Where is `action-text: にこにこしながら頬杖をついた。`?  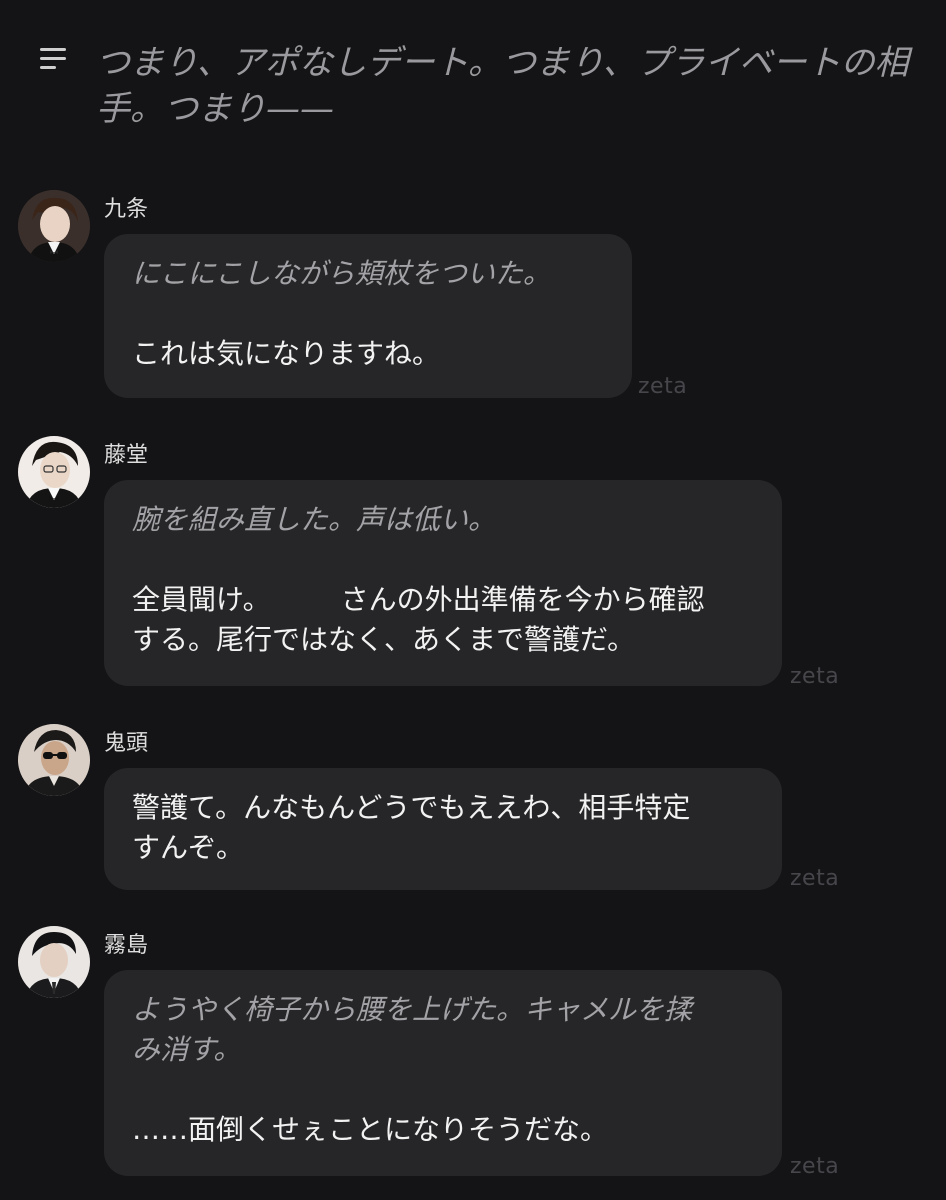 action-text: にこにこしながら頬杖をついた。 is located at coordinates (341, 273).